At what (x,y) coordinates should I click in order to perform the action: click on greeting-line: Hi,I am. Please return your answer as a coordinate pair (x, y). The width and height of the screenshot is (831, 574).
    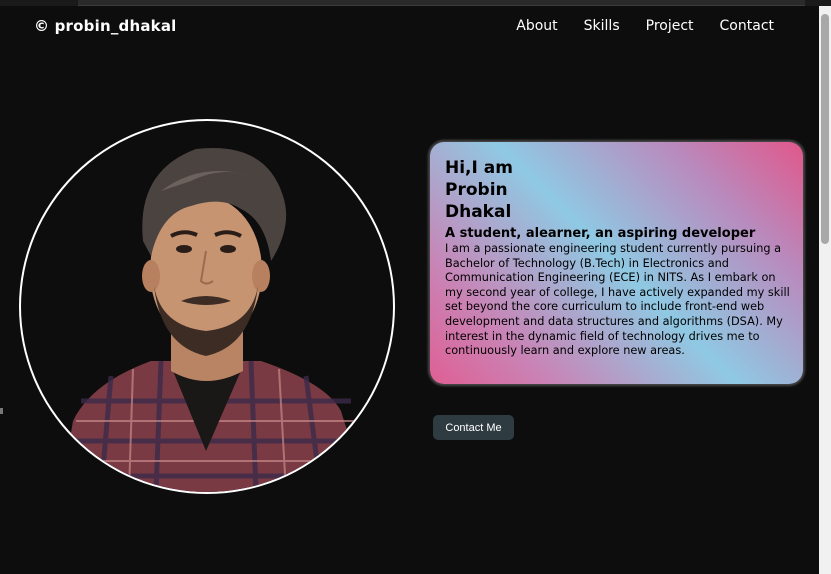
    Looking at the image, I should click on (479, 168).